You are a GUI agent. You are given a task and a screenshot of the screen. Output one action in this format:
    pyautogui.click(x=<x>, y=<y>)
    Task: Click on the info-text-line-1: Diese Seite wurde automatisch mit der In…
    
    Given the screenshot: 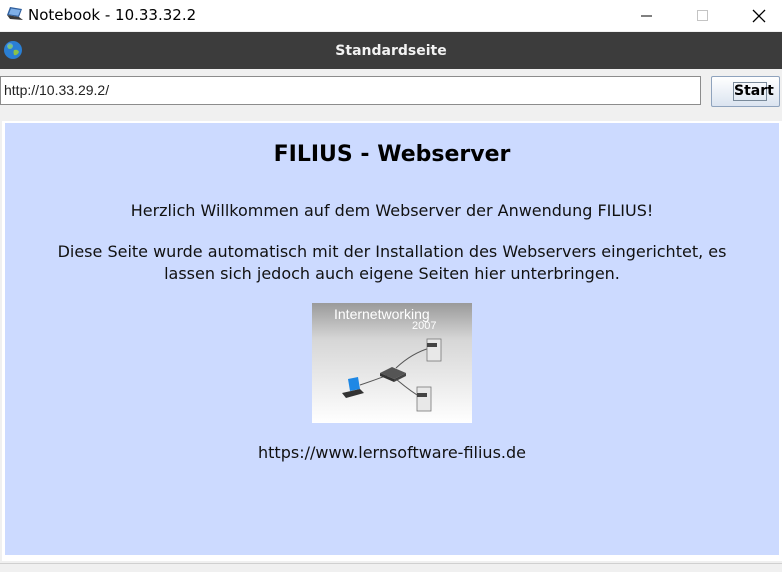 What is the action you would take?
    pyautogui.click(x=392, y=251)
    